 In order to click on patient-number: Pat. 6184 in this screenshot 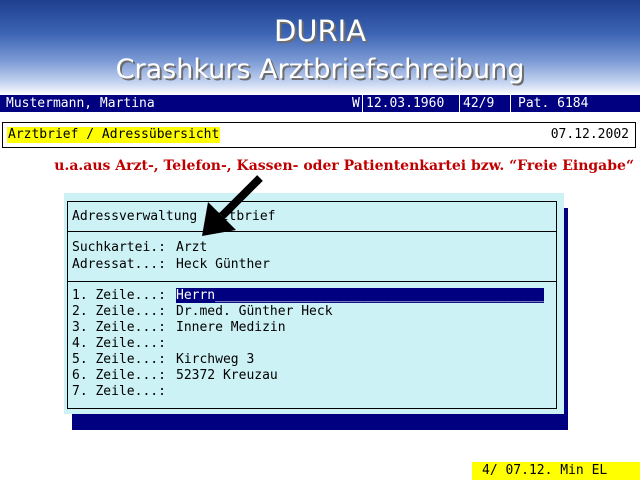, I will do `click(553, 103)`.